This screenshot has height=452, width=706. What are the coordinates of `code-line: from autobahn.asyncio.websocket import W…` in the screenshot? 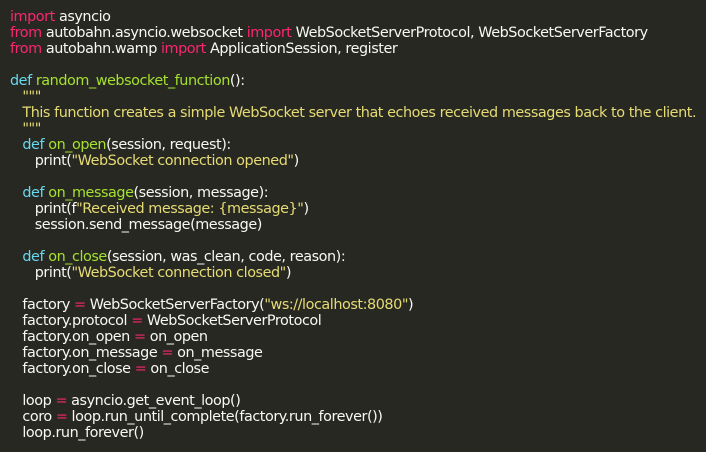 It's located at (358, 33).